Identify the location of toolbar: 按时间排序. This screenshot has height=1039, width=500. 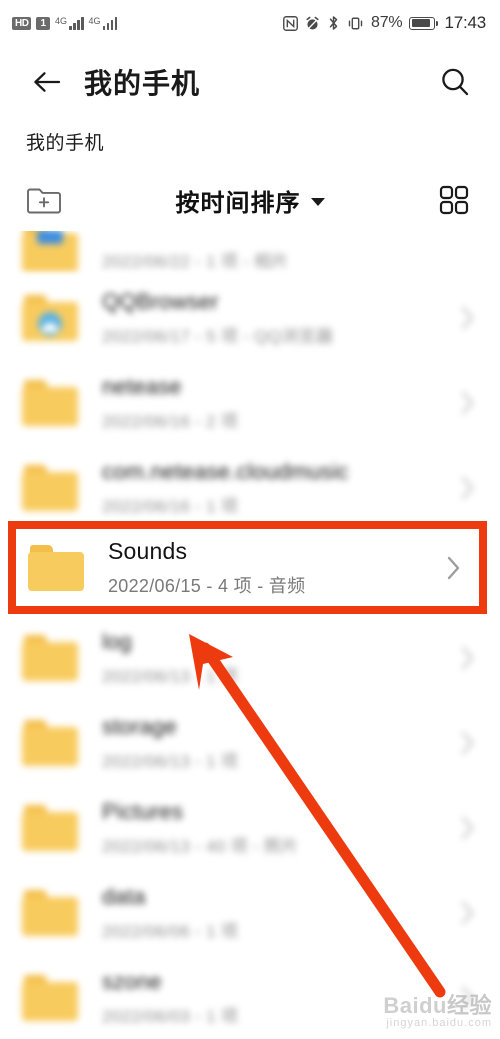
(250, 200).